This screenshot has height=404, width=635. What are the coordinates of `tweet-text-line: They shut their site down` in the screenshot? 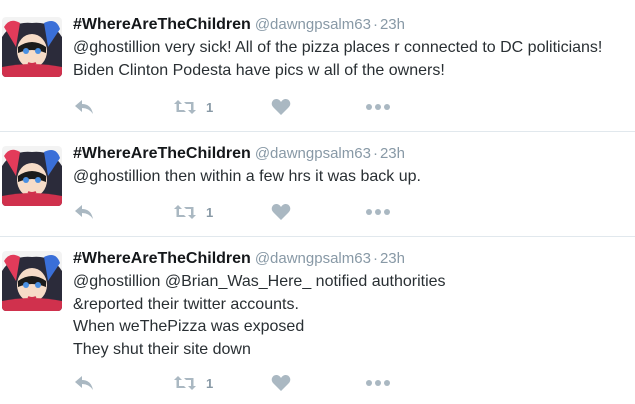 It's located at (162, 349).